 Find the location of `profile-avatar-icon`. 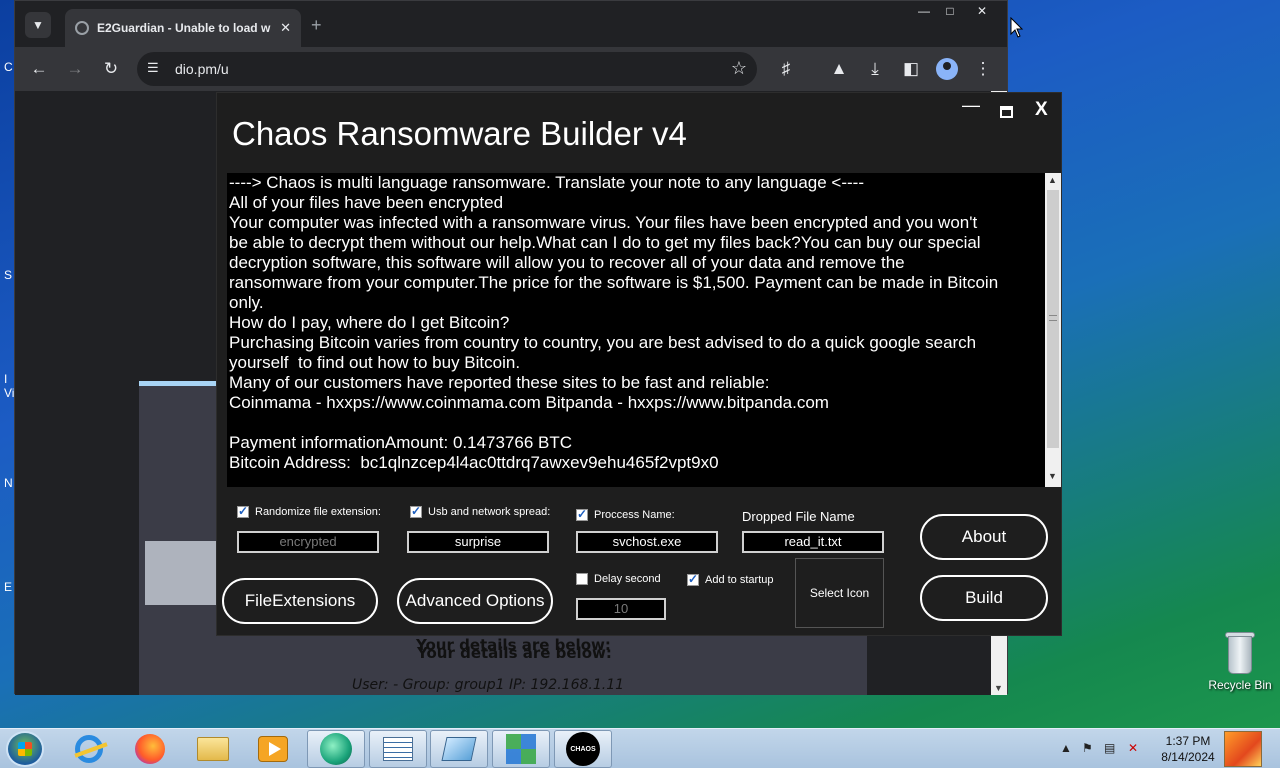

profile-avatar-icon is located at coordinates (947, 69).